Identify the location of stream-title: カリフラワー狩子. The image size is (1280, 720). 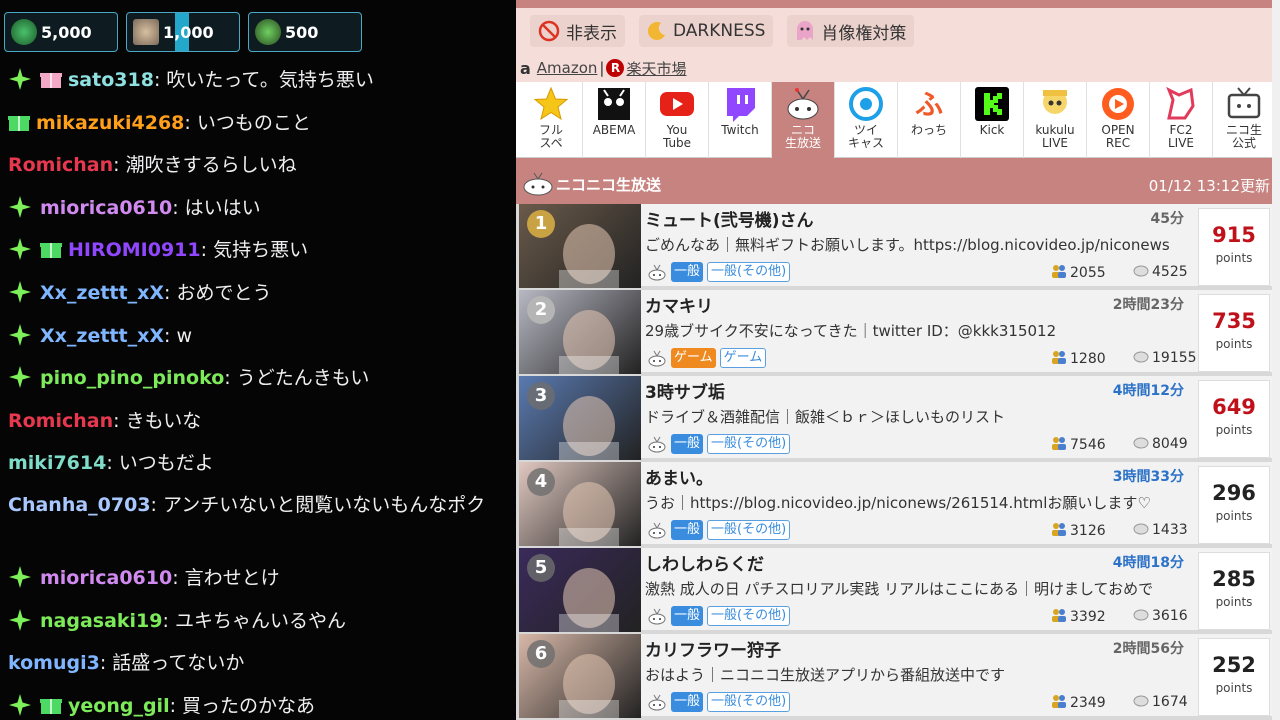
(713, 648).